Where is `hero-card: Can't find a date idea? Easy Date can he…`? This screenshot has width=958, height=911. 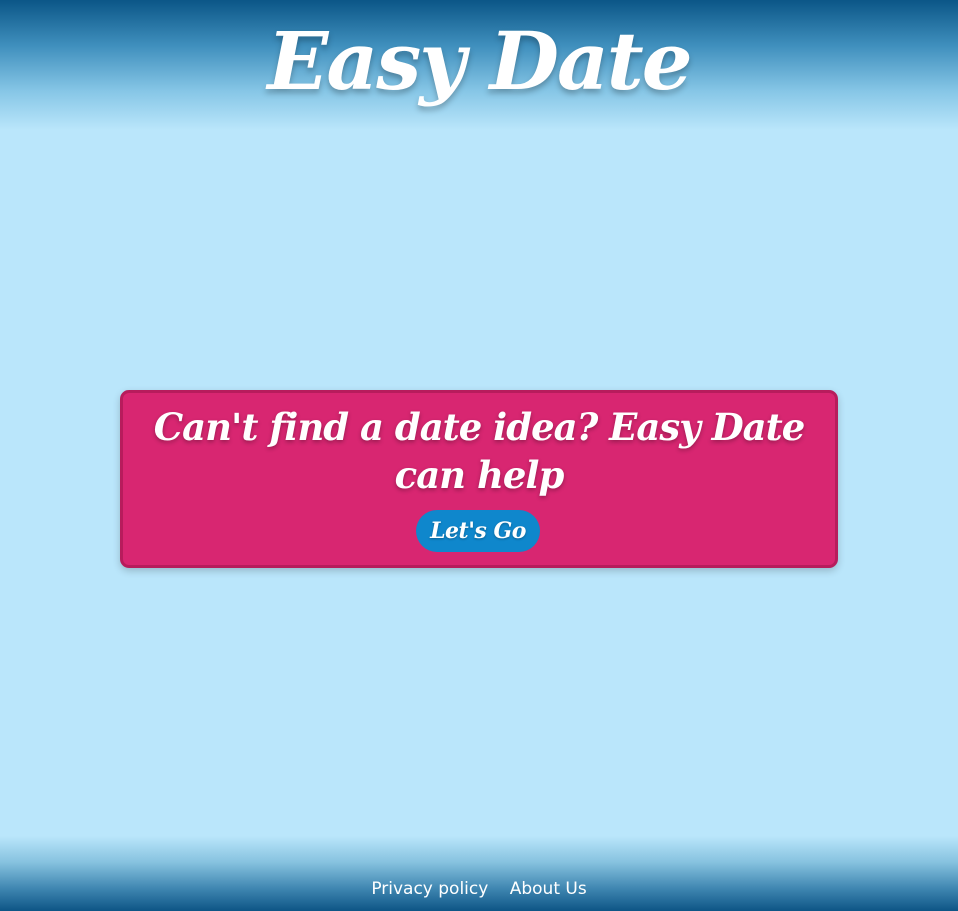 hero-card: Can't find a date idea? Easy Date can he… is located at coordinates (479, 479).